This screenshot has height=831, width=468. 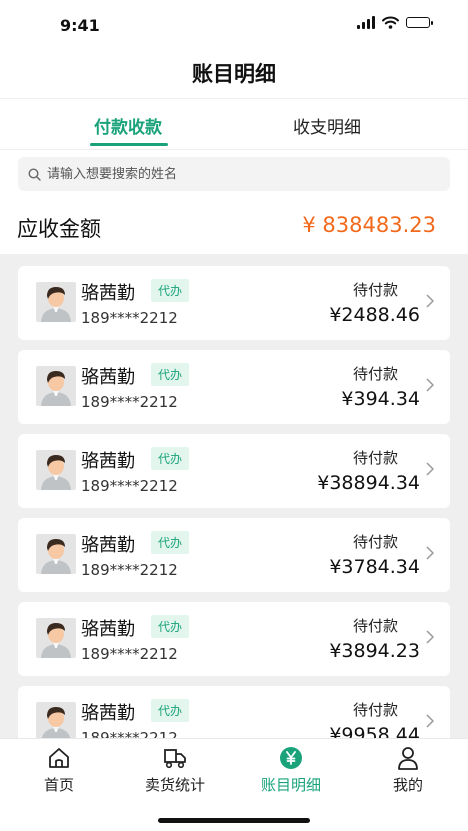 What do you see at coordinates (34, 174) in the screenshot?
I see `search-icon` at bounding box center [34, 174].